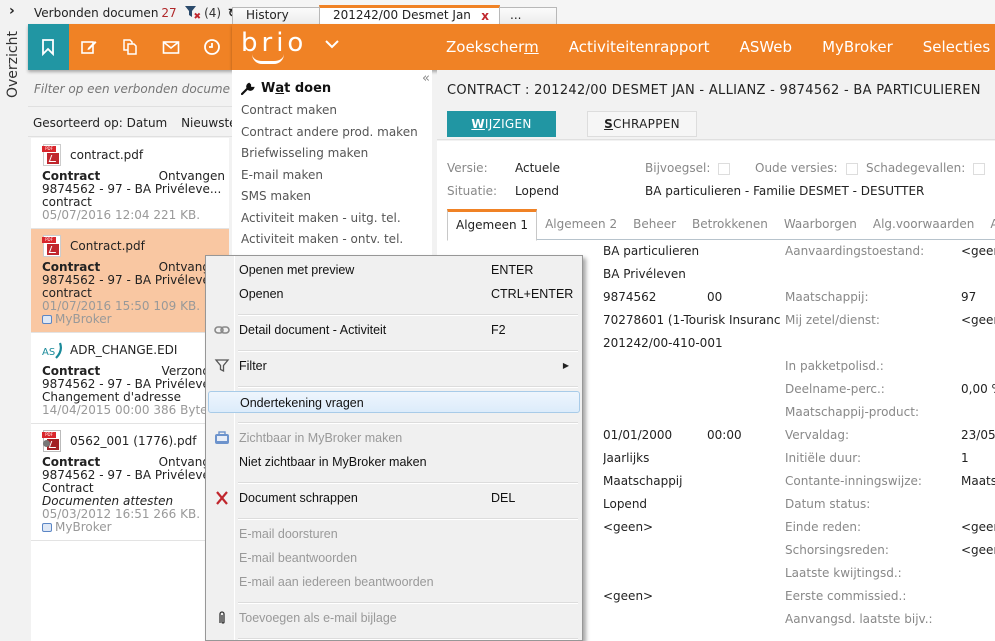  Describe the element at coordinates (394, 270) in the screenshot. I see `menu-item-openen-met-preview: Openen met preview ENTER` at that location.